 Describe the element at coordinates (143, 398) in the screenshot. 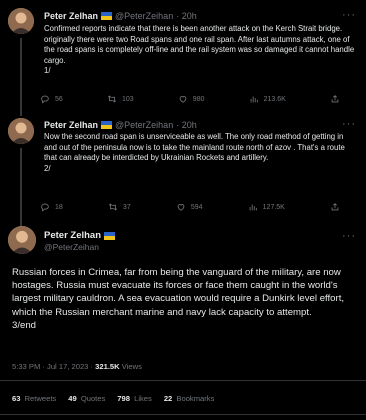

I see `likes-label: Likes` at that location.